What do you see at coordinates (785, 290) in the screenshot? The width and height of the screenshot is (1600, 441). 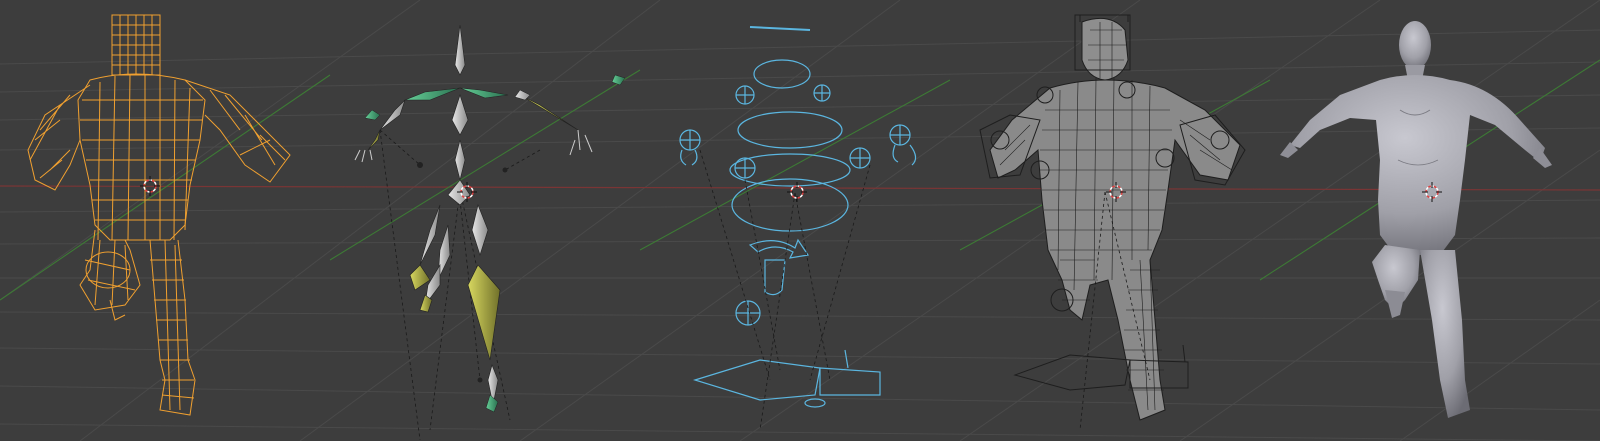 I see `control-rig-relations` at bounding box center [785, 290].